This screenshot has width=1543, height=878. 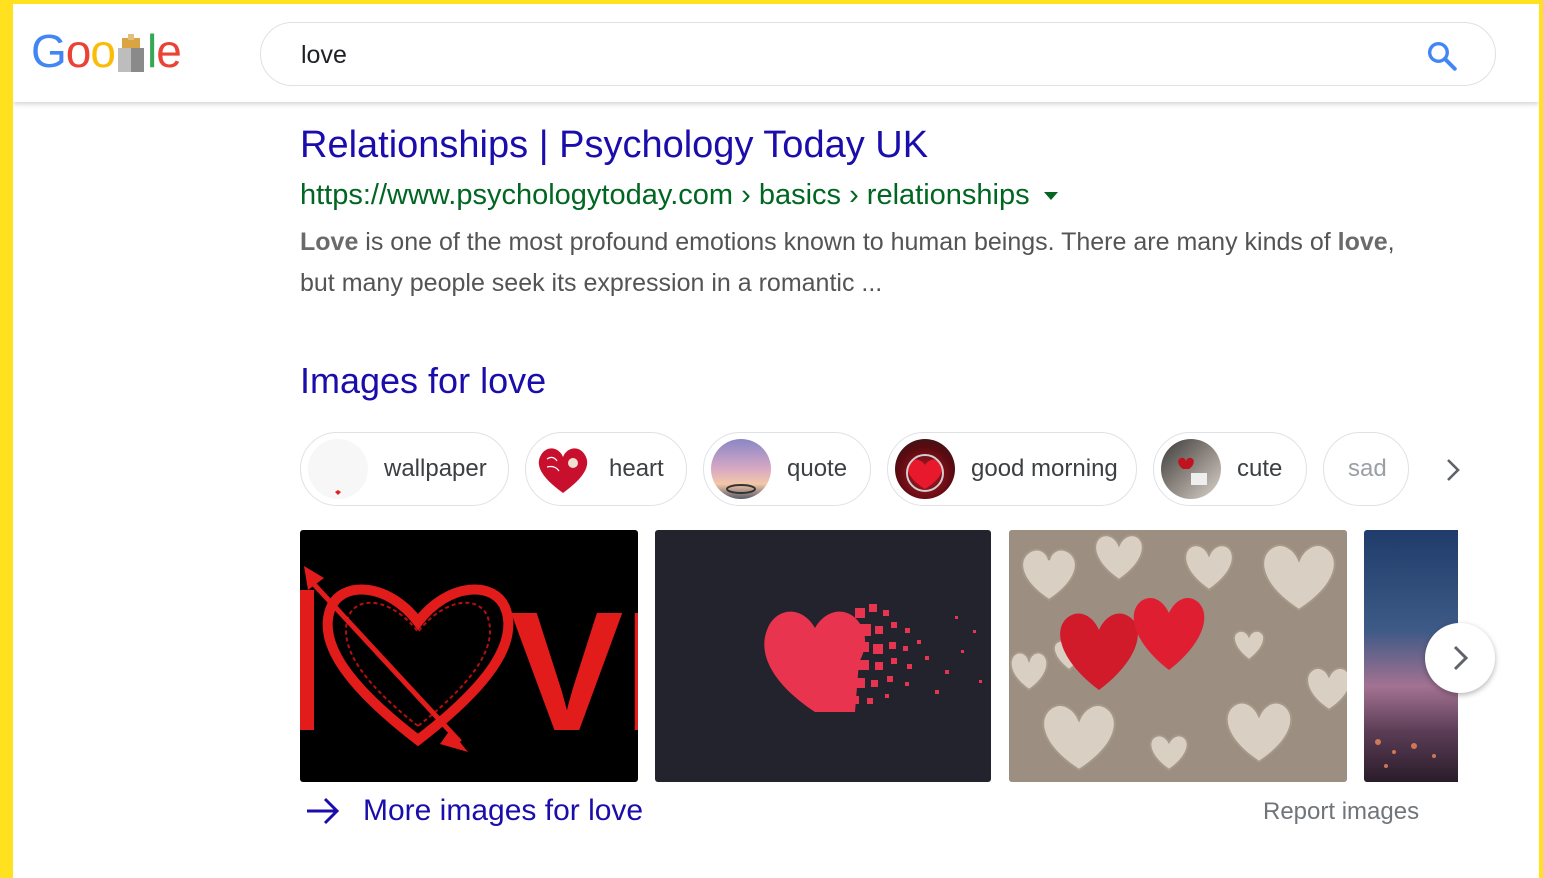 What do you see at coordinates (574, 672) in the screenshot?
I see `tile-love-text: VE` at bounding box center [574, 672].